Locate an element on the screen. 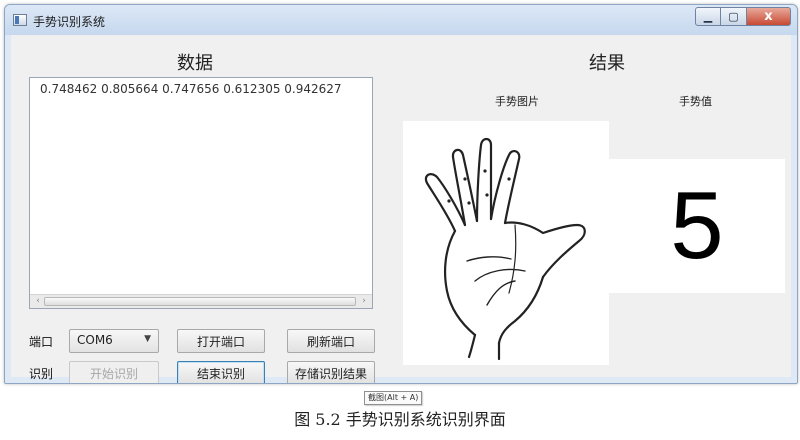 This screenshot has height=440, width=800. close-button: x is located at coordinates (769, 16).